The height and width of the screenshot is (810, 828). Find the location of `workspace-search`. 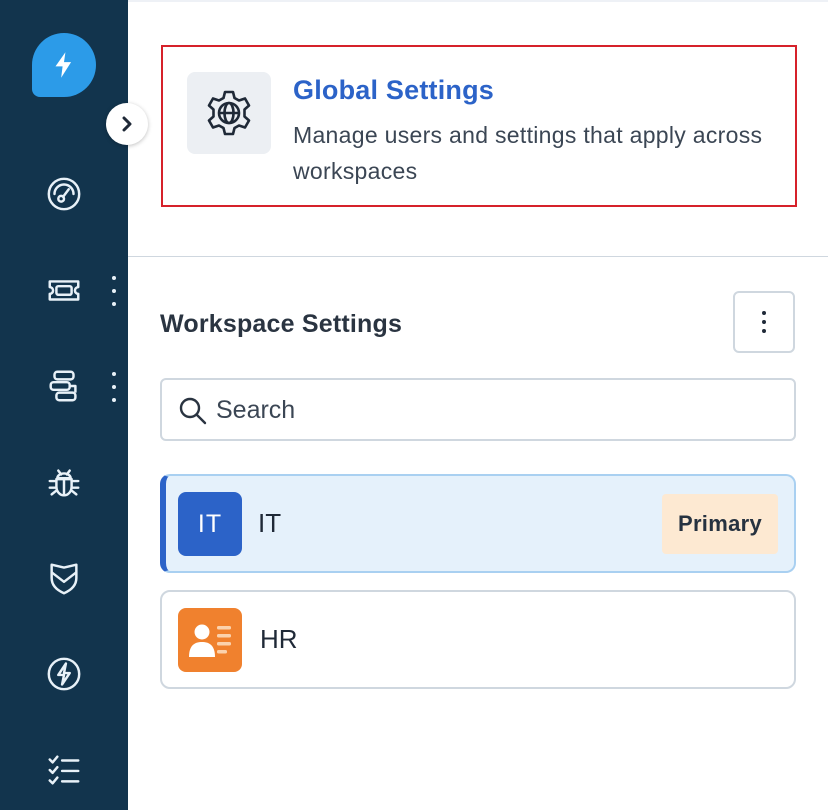

workspace-search is located at coordinates (478, 409).